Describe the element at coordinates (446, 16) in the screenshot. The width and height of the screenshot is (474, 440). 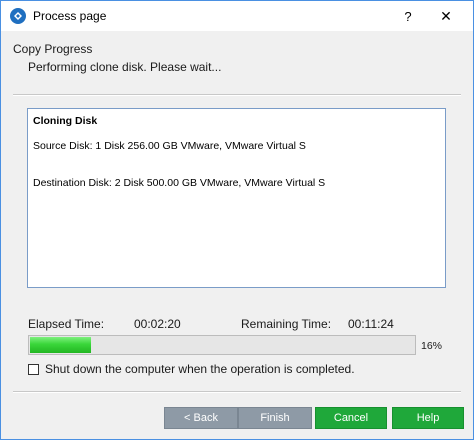
I see `close-icon: ✕` at that location.